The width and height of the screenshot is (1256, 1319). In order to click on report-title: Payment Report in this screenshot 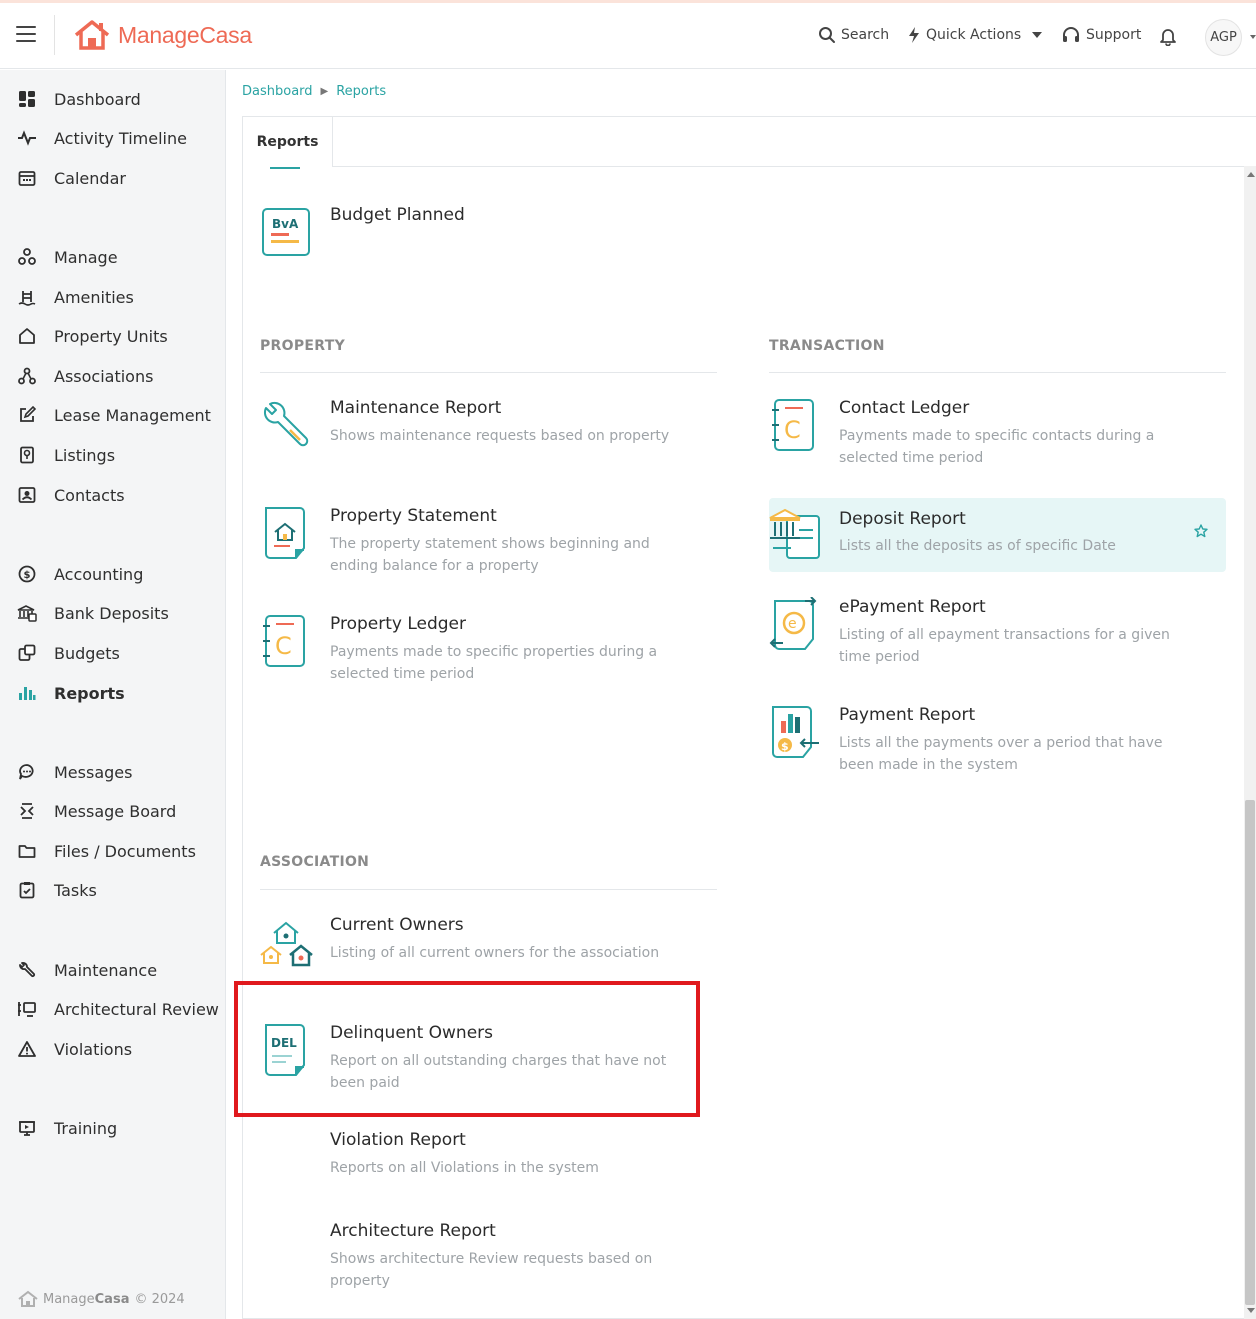, I will do `click(907, 715)`.